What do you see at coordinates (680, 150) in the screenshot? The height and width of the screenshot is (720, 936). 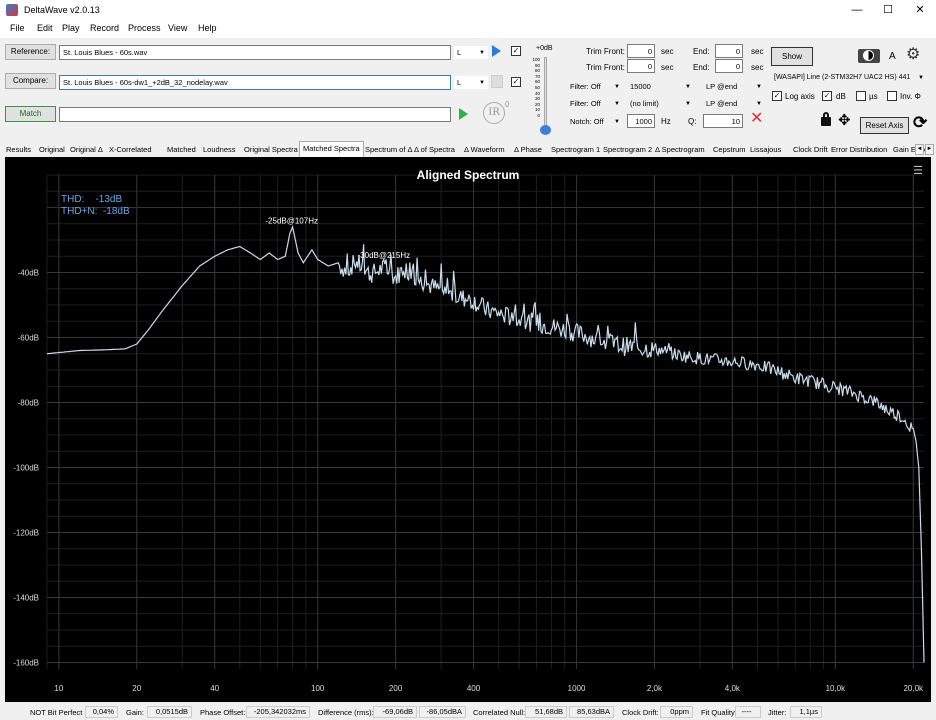 I see `tab-spectrogram: Δ Spectrogram` at bounding box center [680, 150].